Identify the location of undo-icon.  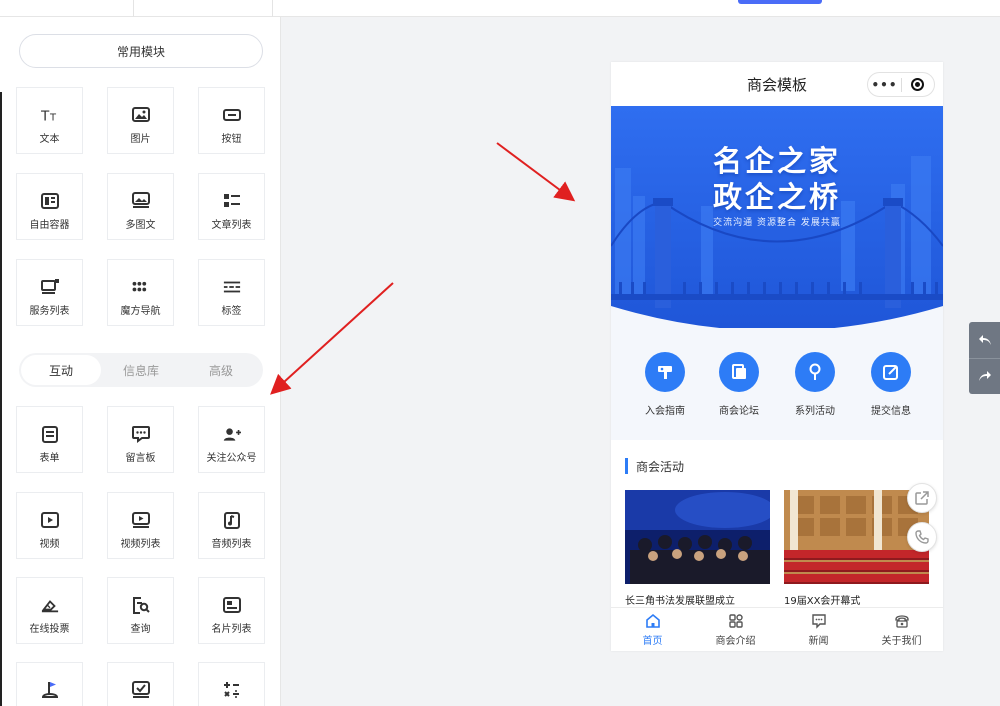
(984, 339).